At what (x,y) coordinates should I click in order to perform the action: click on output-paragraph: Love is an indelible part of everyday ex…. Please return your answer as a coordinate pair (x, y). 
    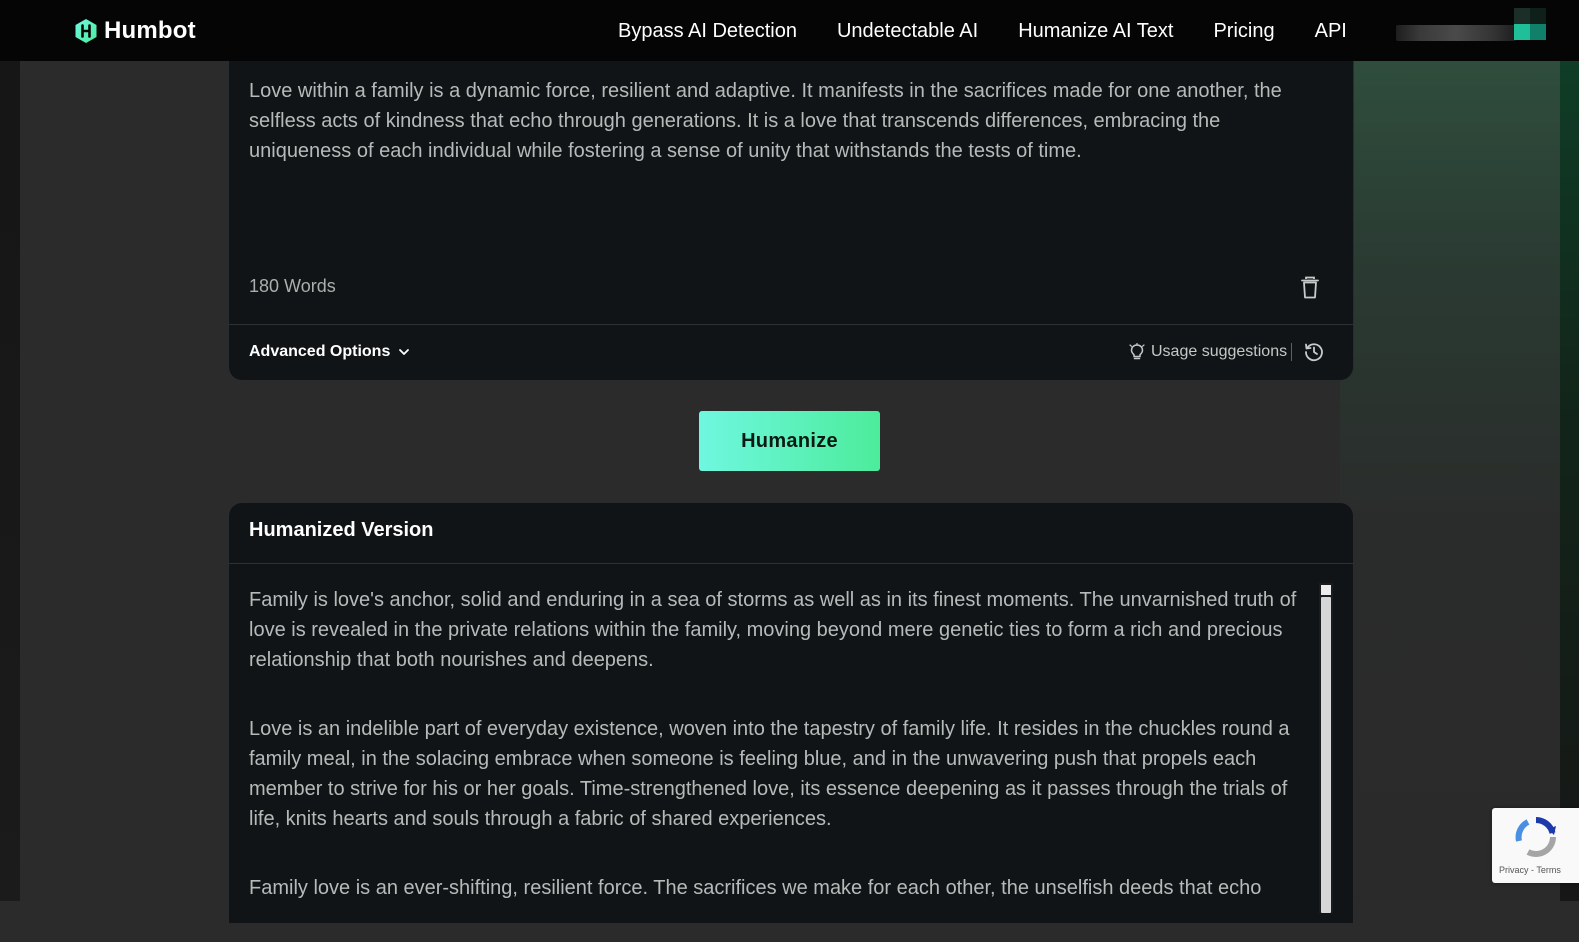
    Looking at the image, I should click on (769, 774).